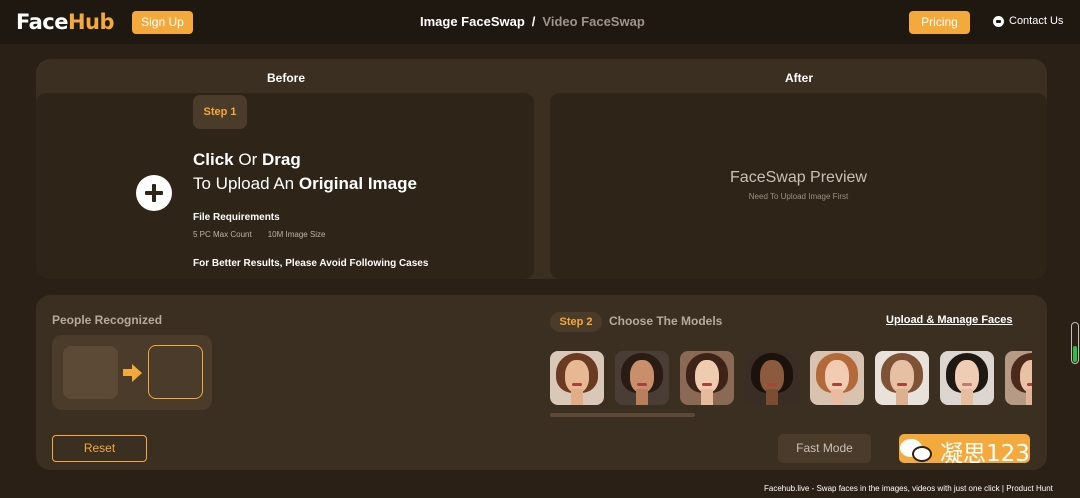  Describe the element at coordinates (798, 196) in the screenshot. I see `preview-subtitle: Need To Upload Image First` at that location.